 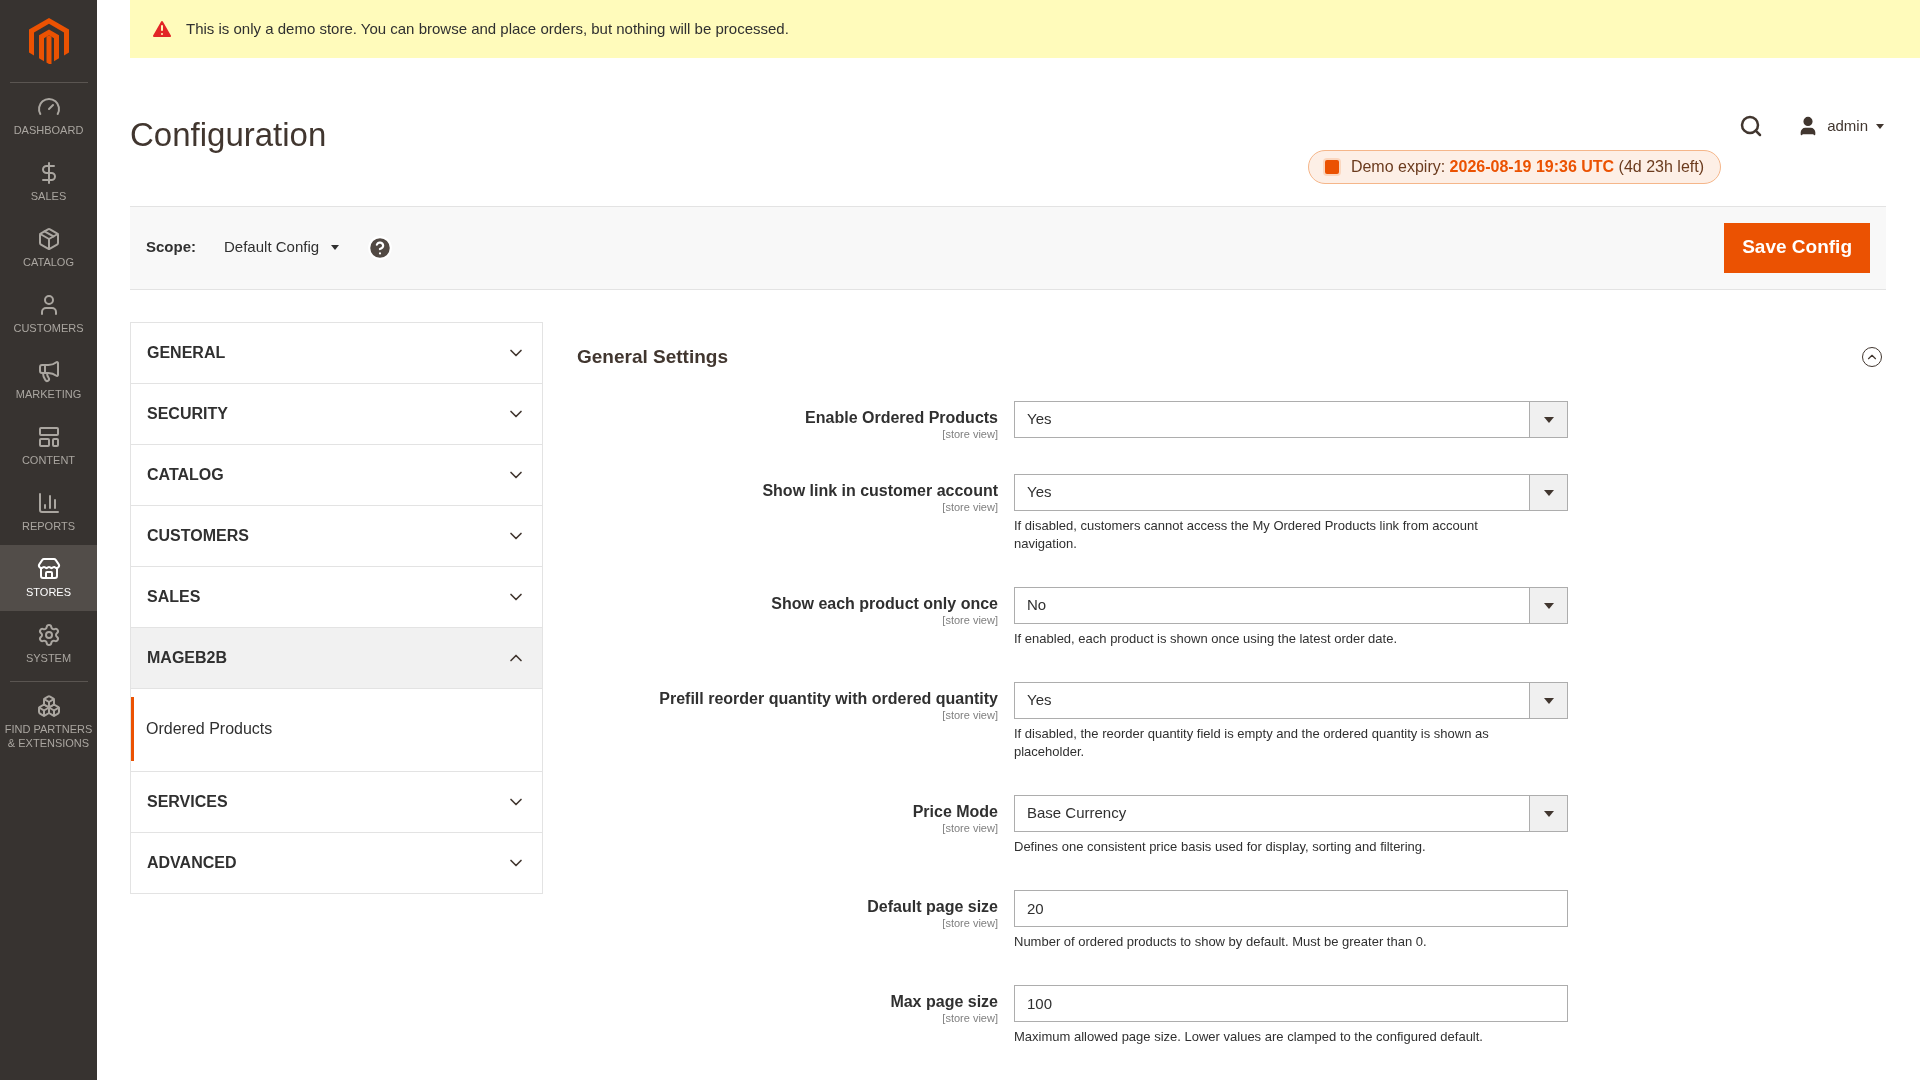 I want to click on field-note: Number of ordered products to show by default. Must be greater than 0., so click(x=1221, y=942).